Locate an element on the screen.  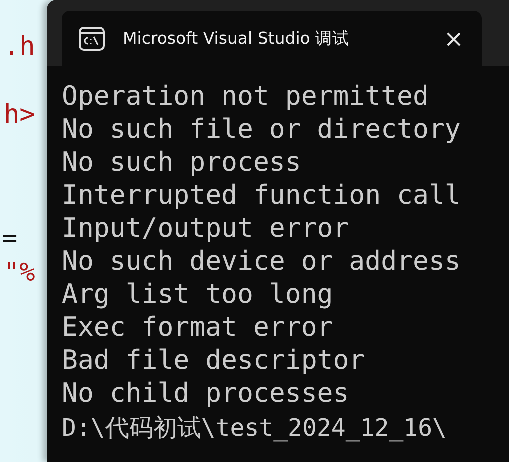
code-line: h> is located at coordinates (19, 115).